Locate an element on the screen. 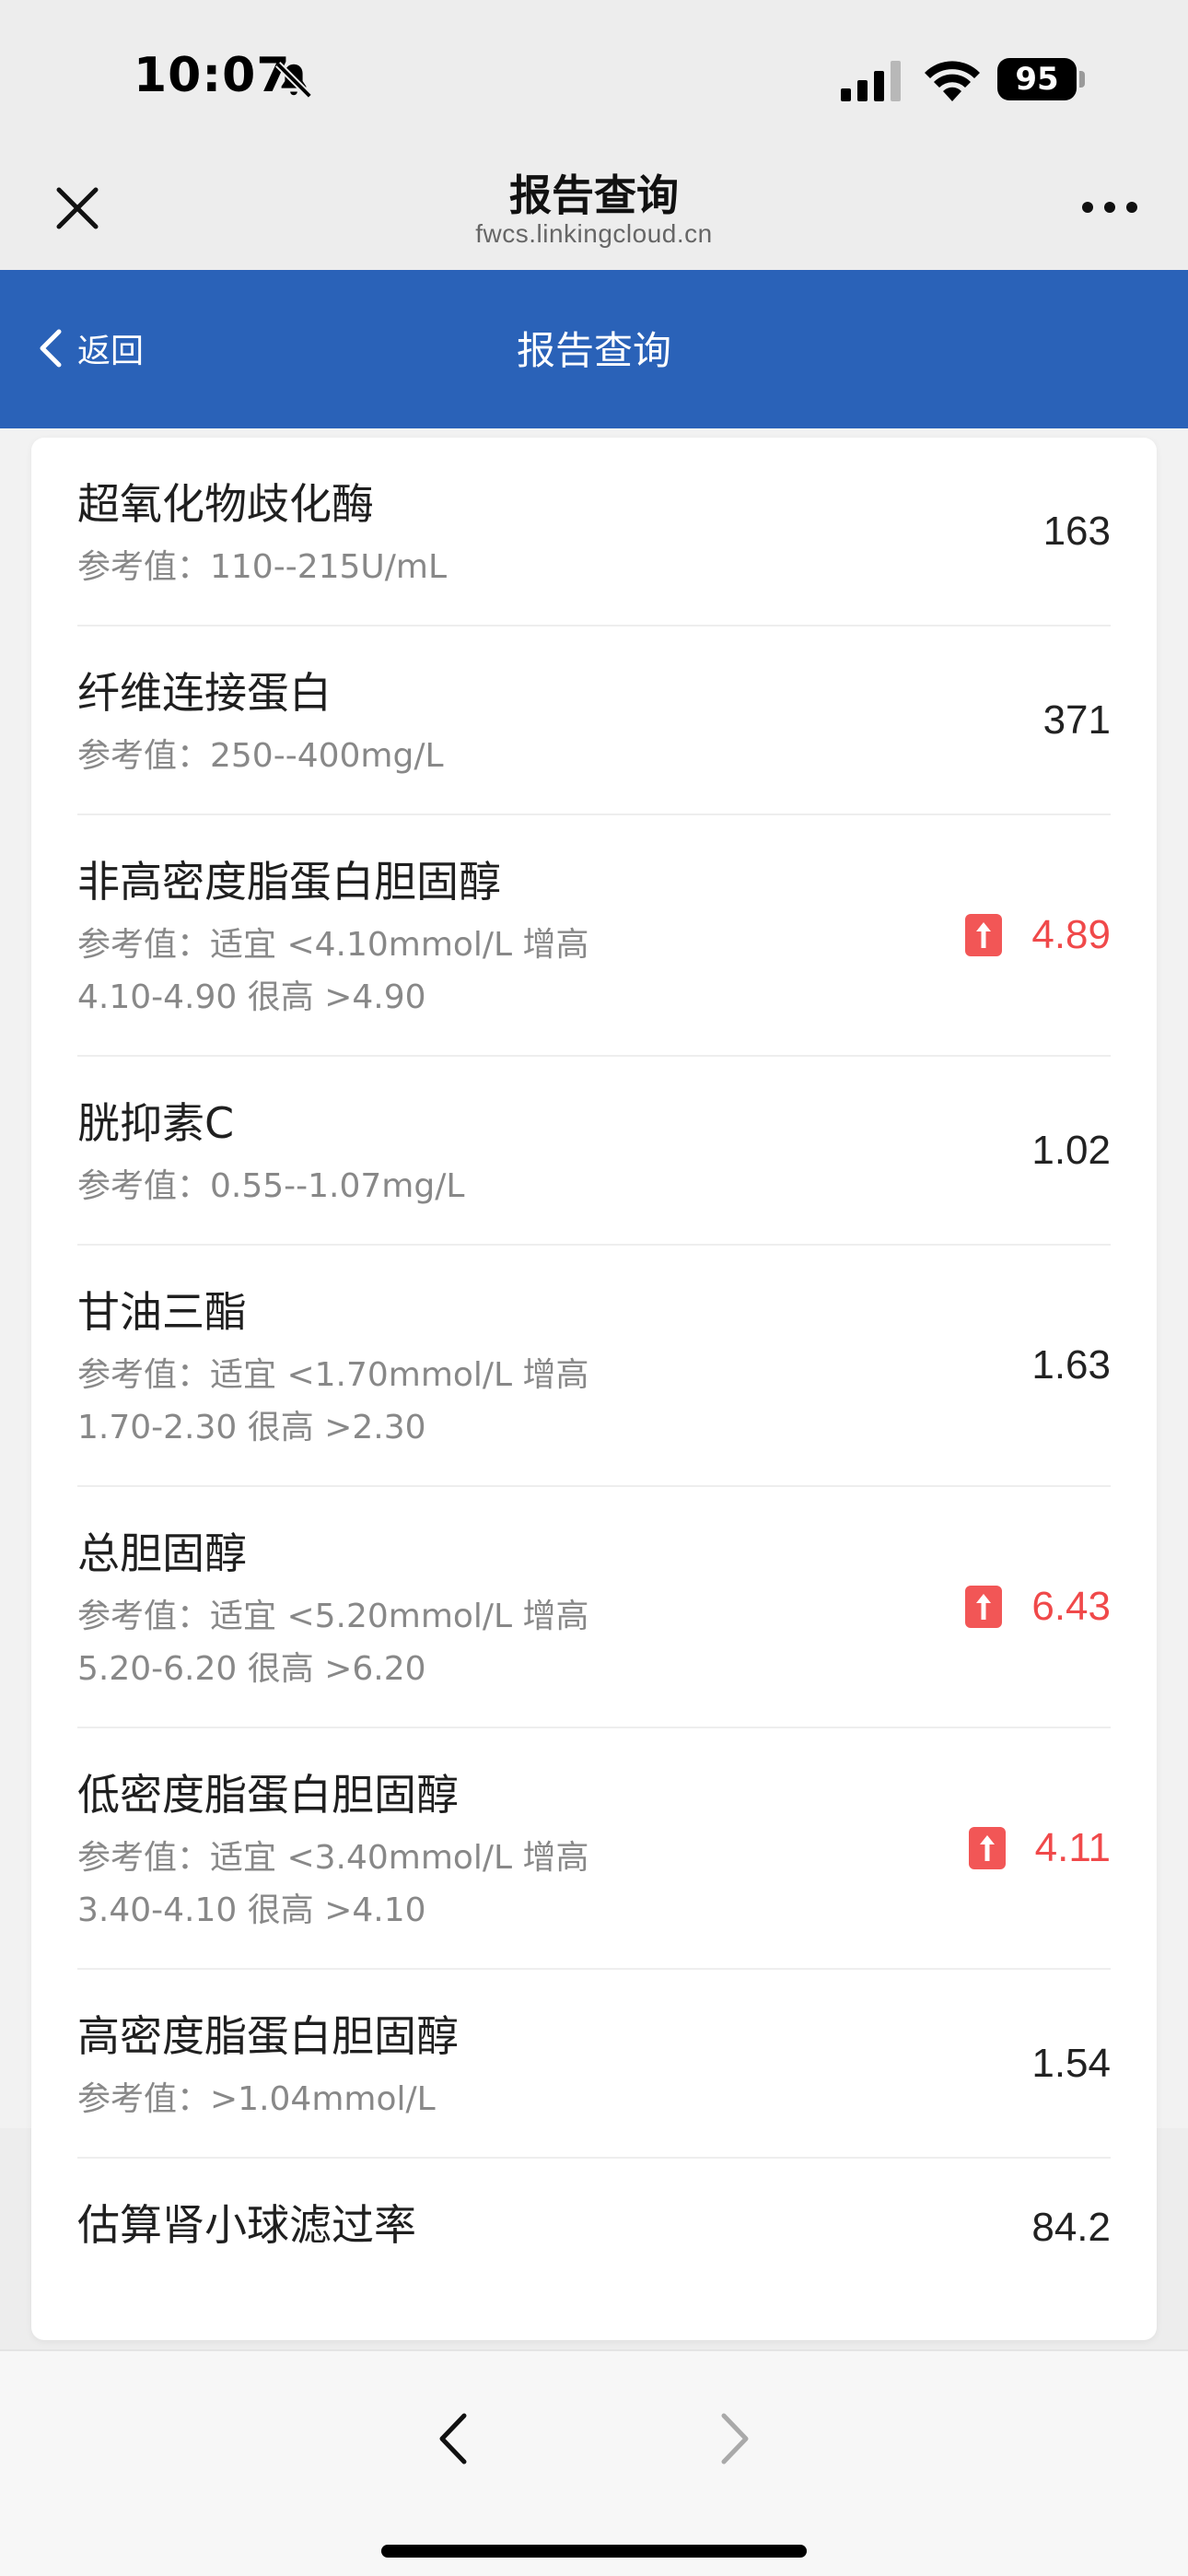 The width and height of the screenshot is (1188, 2576). battery-level: 95 is located at coordinates (1037, 79).